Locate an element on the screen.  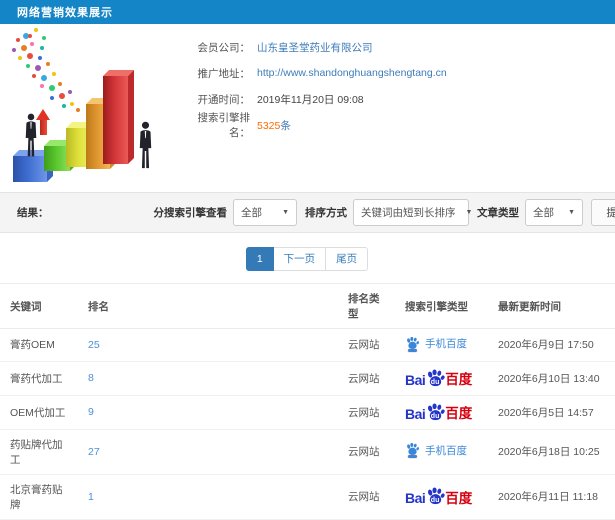
table-row: 膏药代加工 8 云网站 Bai du 百度 2020年6月10日 13:40 is located at coordinates (307, 378).